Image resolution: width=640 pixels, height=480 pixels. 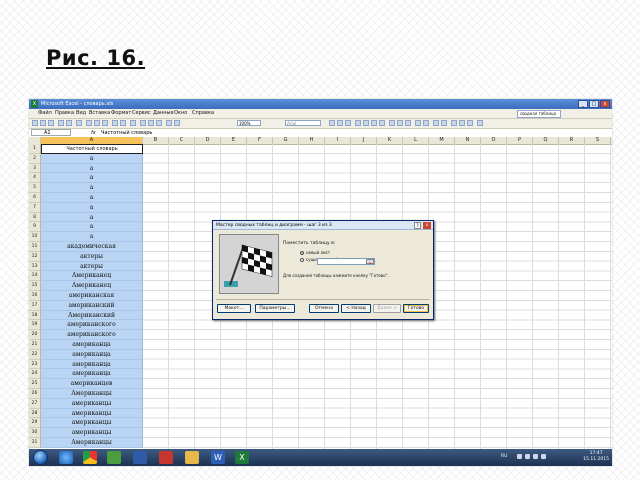 I want to click on column-header: P, so click(x=520, y=140).